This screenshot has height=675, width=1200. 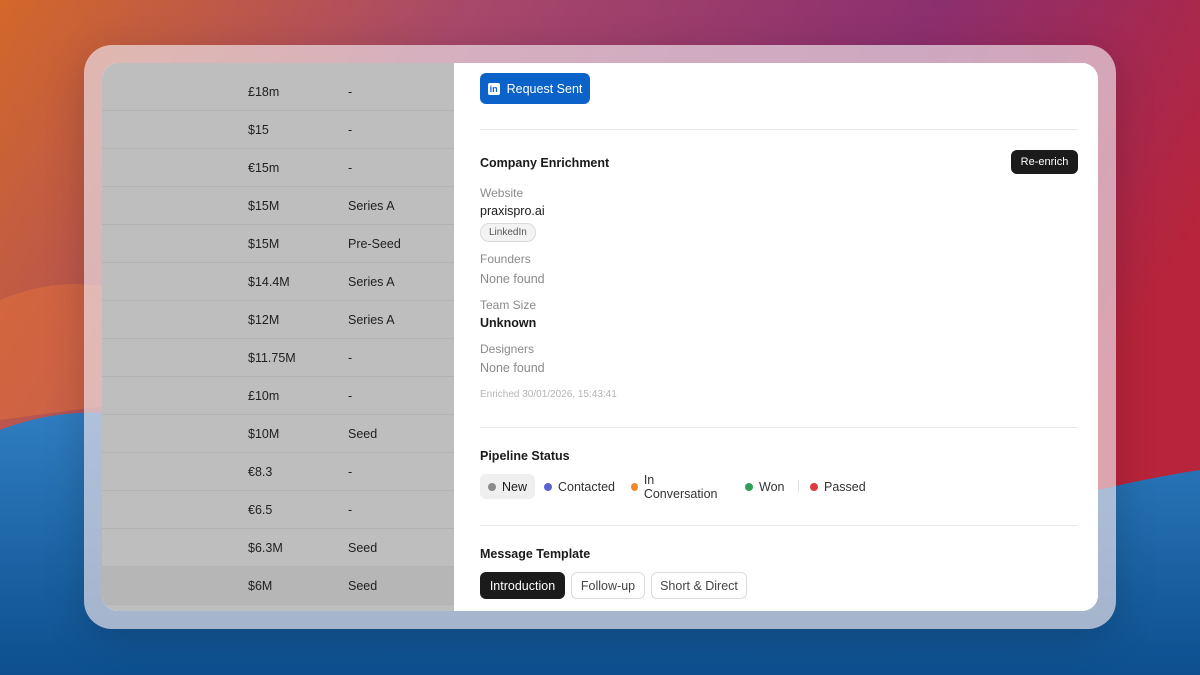 What do you see at coordinates (508, 305) in the screenshot?
I see `team-size-label: Team Size` at bounding box center [508, 305].